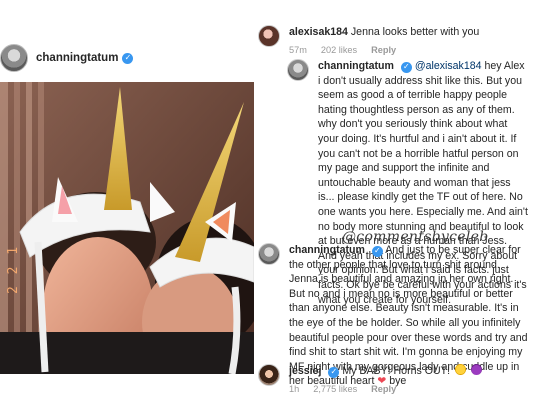 The height and width of the screenshot is (415, 534). Describe the element at coordinates (460, 369) in the screenshot. I see `smiling-face-emoji-icon` at that location.